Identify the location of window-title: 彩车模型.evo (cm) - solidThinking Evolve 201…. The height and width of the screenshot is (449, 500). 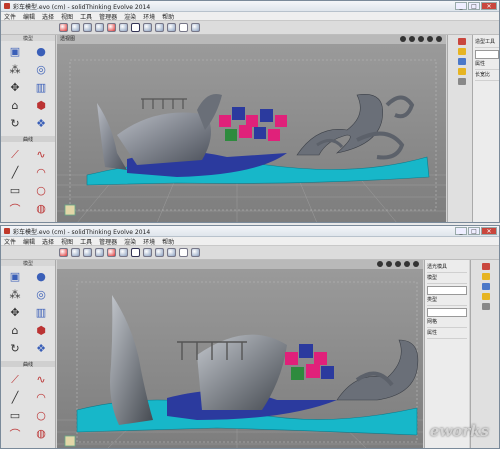
(82, 232).